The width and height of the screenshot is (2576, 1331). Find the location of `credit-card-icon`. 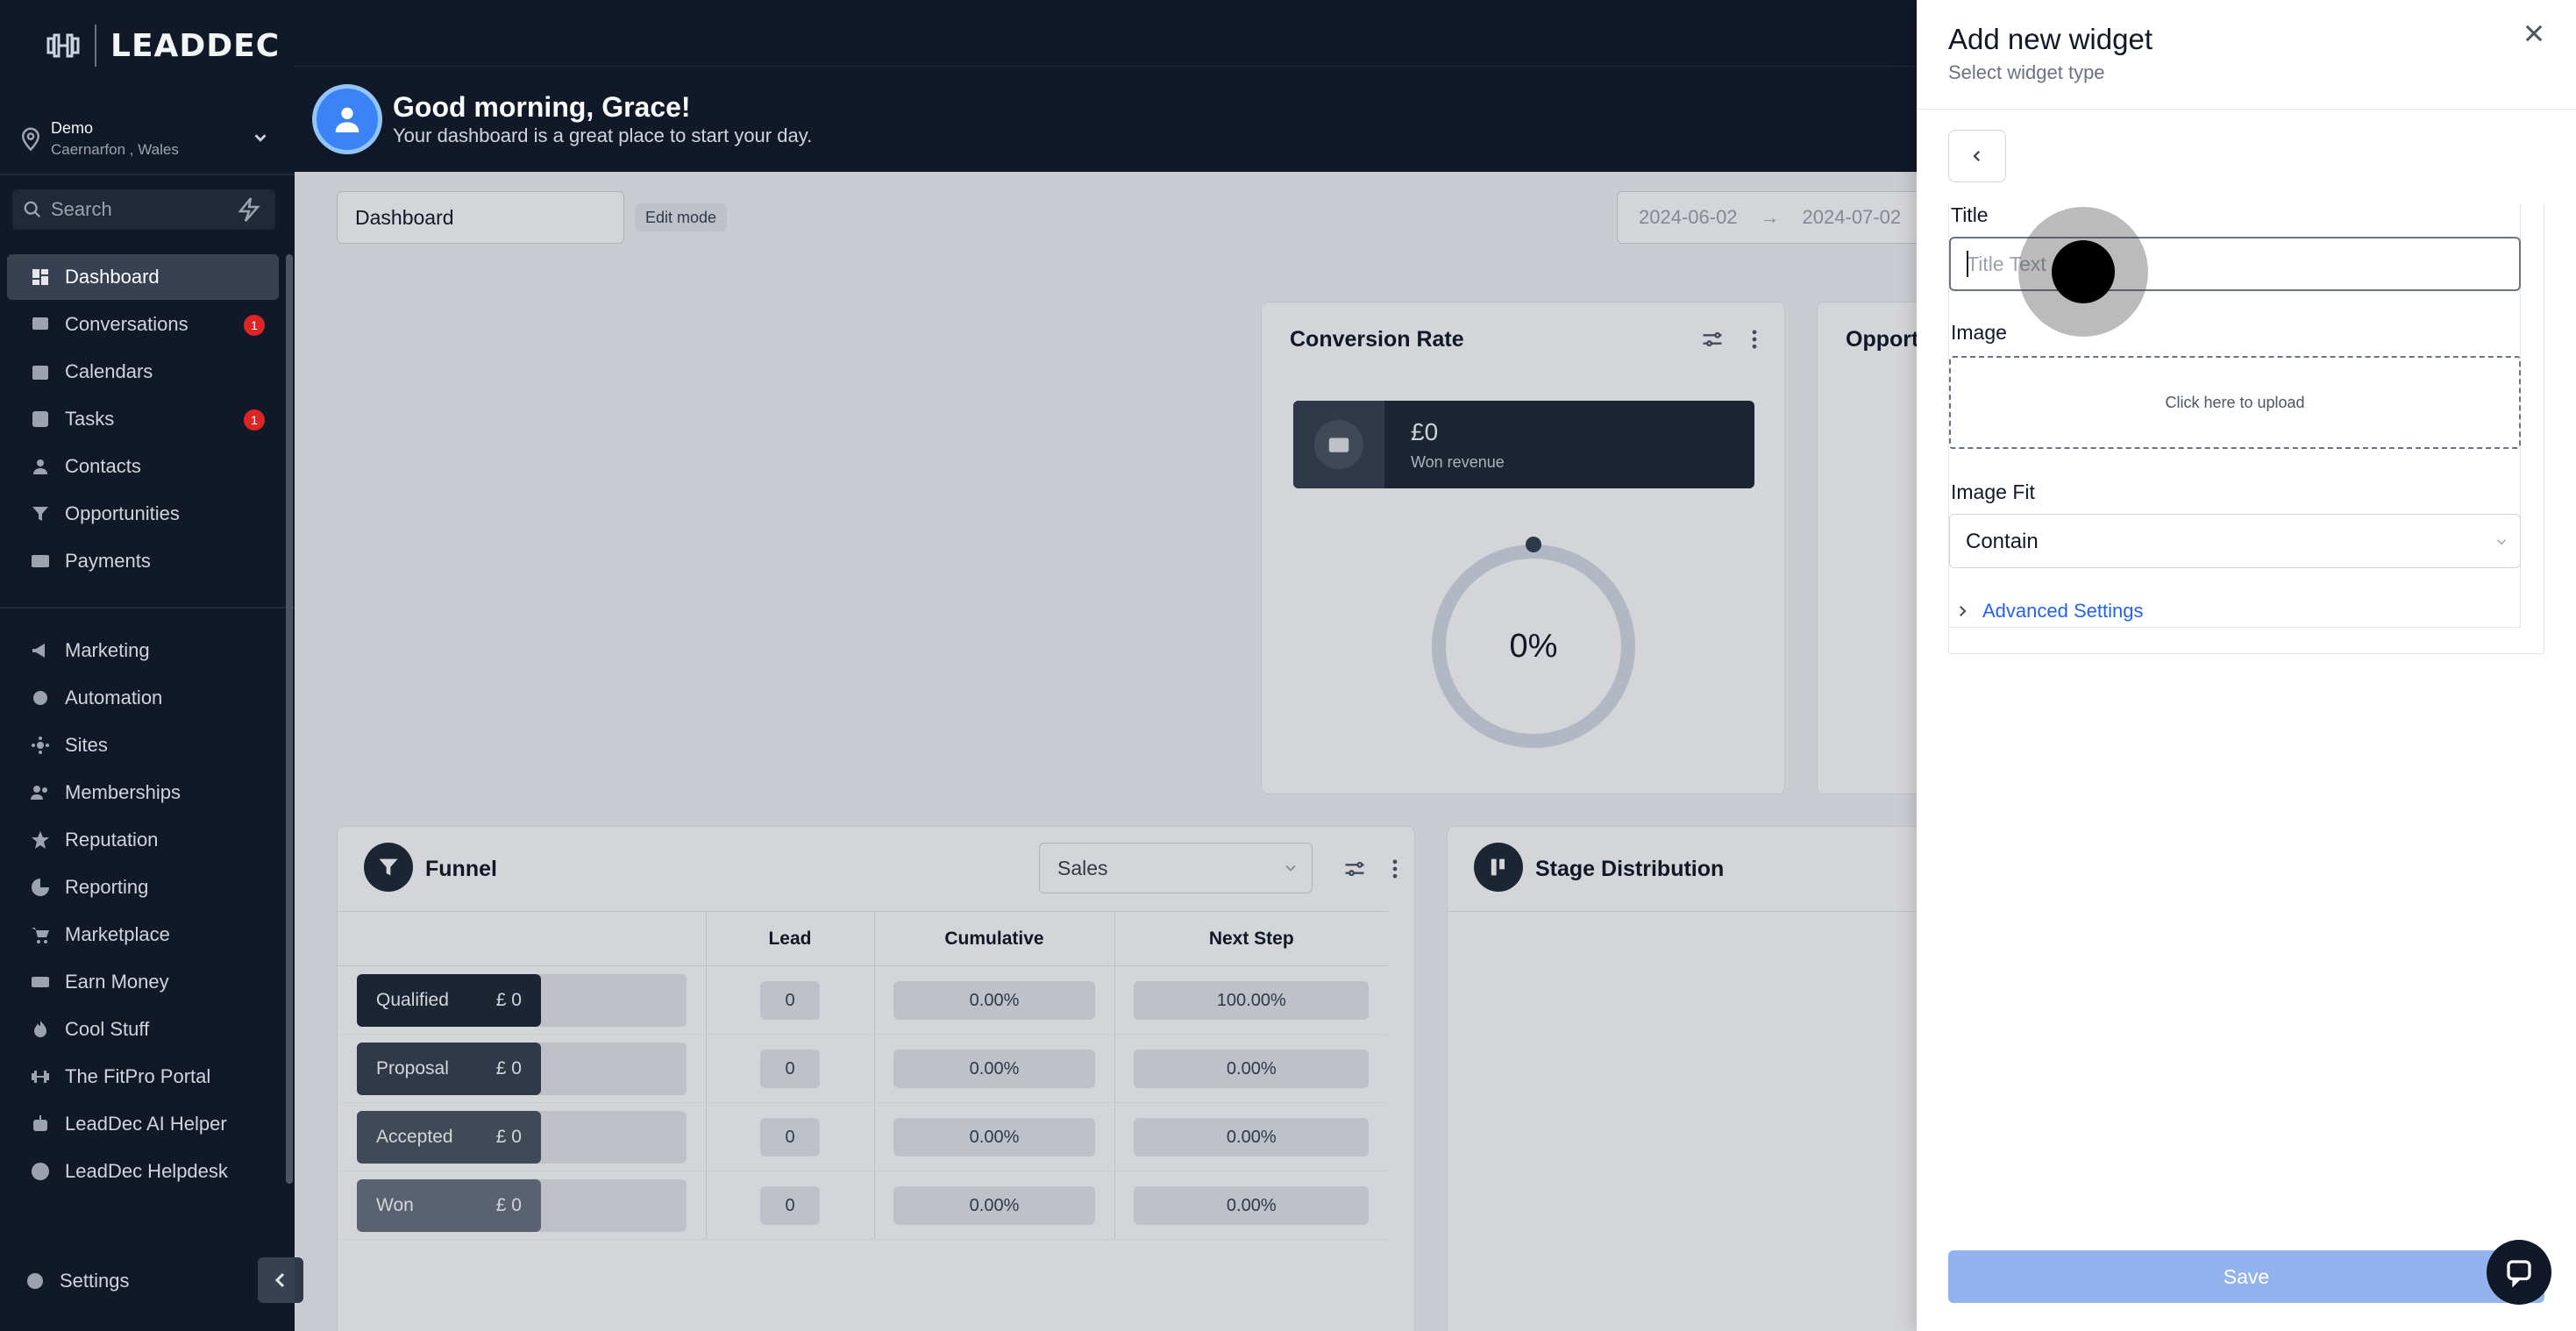

credit-card-icon is located at coordinates (40, 561).